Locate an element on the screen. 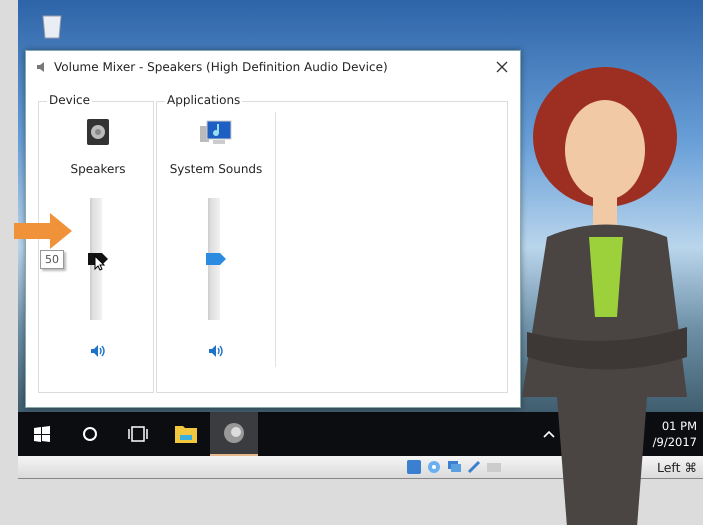  task-view-icon is located at coordinates (138, 434).